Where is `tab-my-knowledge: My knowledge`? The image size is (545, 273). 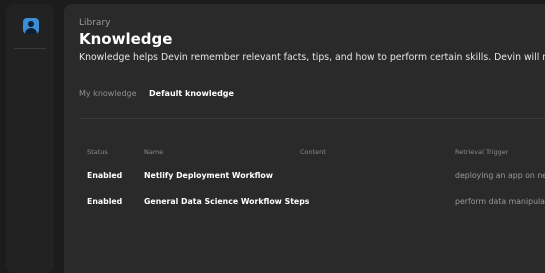
tab-my-knowledge: My knowledge is located at coordinates (108, 93).